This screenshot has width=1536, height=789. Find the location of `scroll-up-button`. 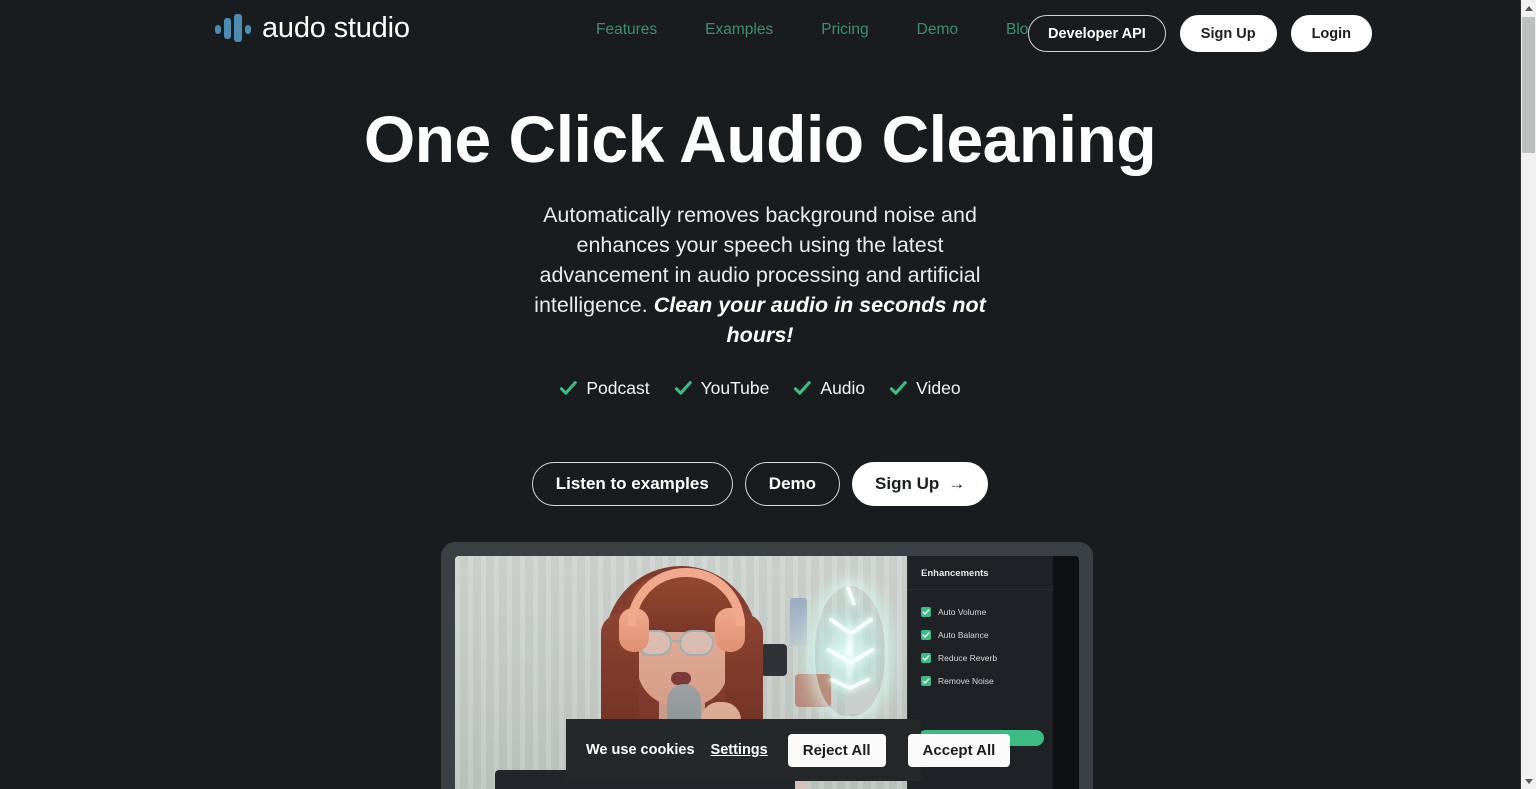

scroll-up-button is located at coordinates (1528, 8).